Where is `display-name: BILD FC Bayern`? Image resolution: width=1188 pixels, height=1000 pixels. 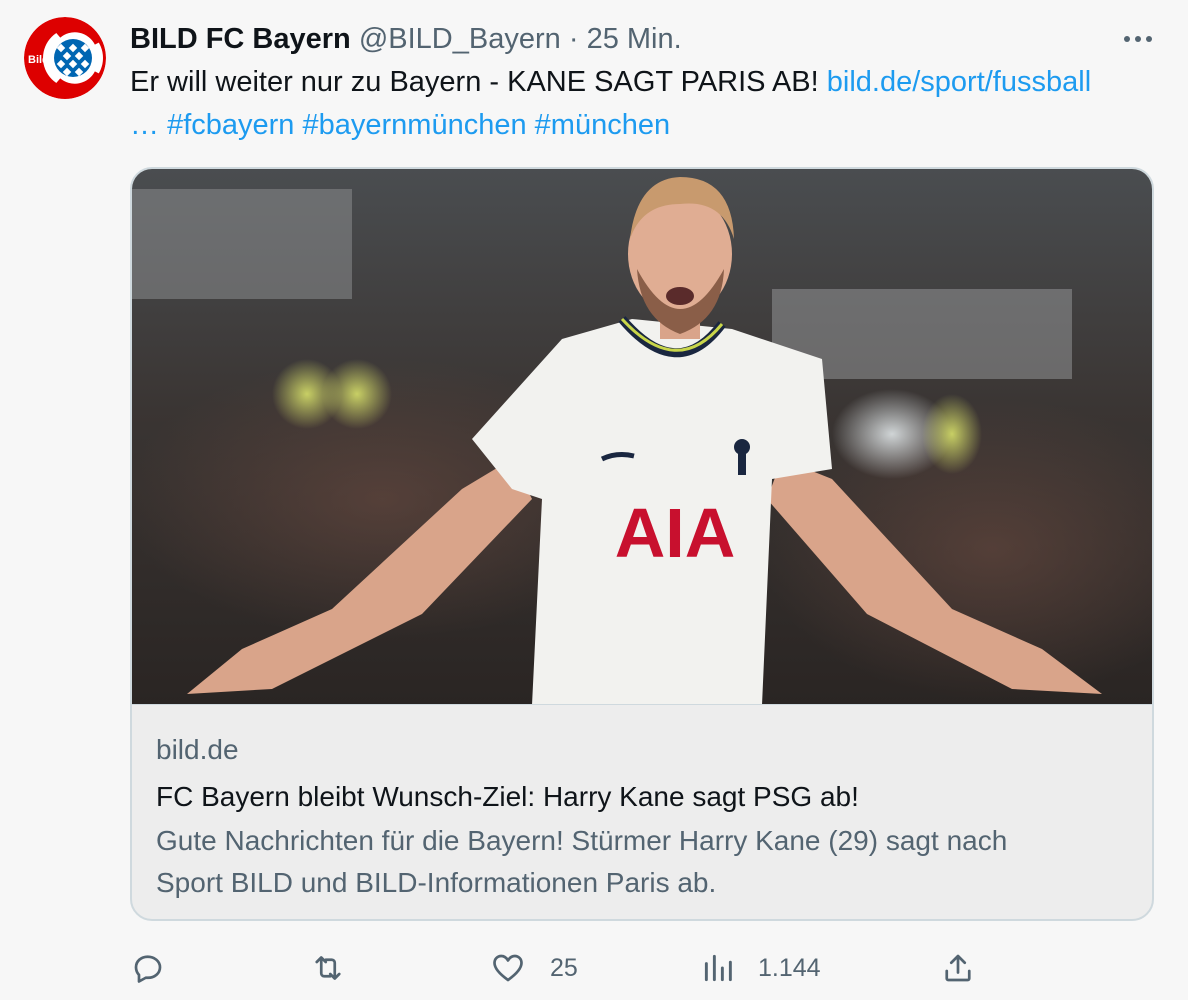 display-name: BILD FC Bayern is located at coordinates (240, 39).